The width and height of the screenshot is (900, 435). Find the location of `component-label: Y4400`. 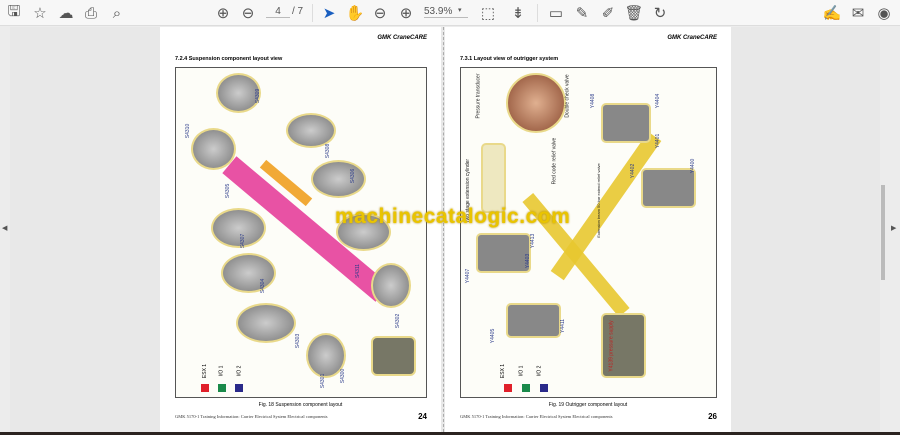

component-label: Y4400 is located at coordinates (693, 166).